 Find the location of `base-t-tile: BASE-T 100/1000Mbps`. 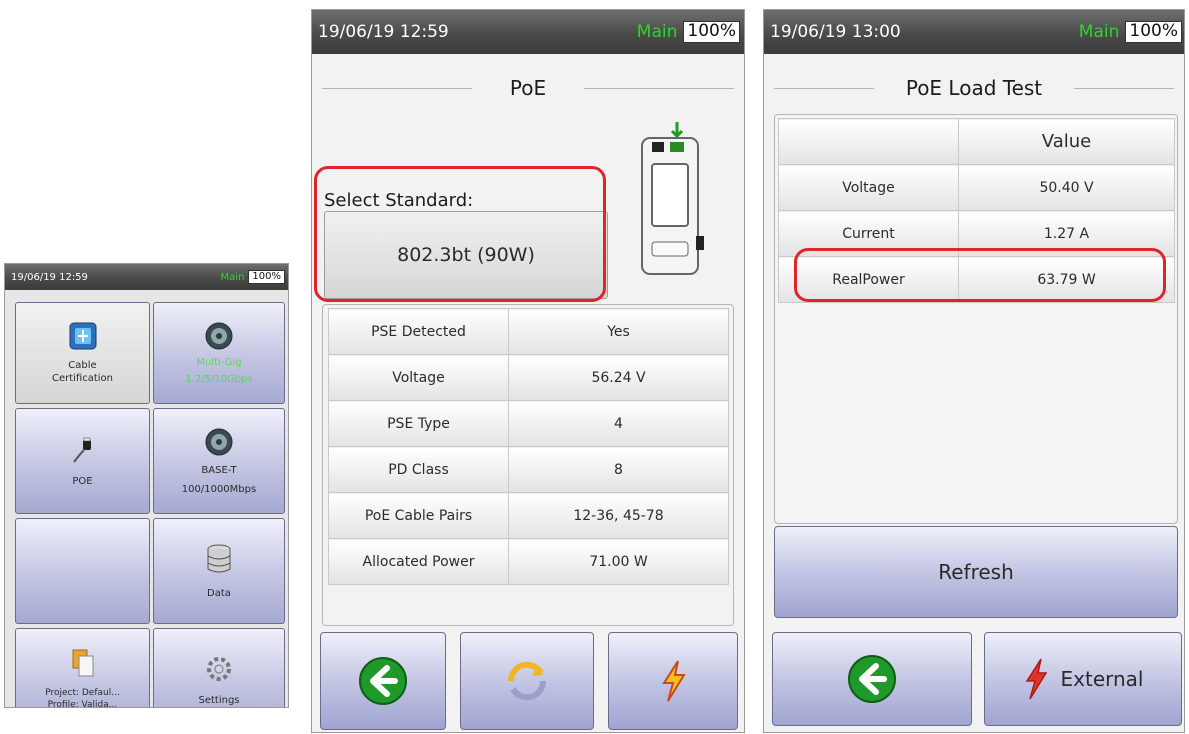

base-t-tile: BASE-T 100/1000Mbps is located at coordinates (219, 461).